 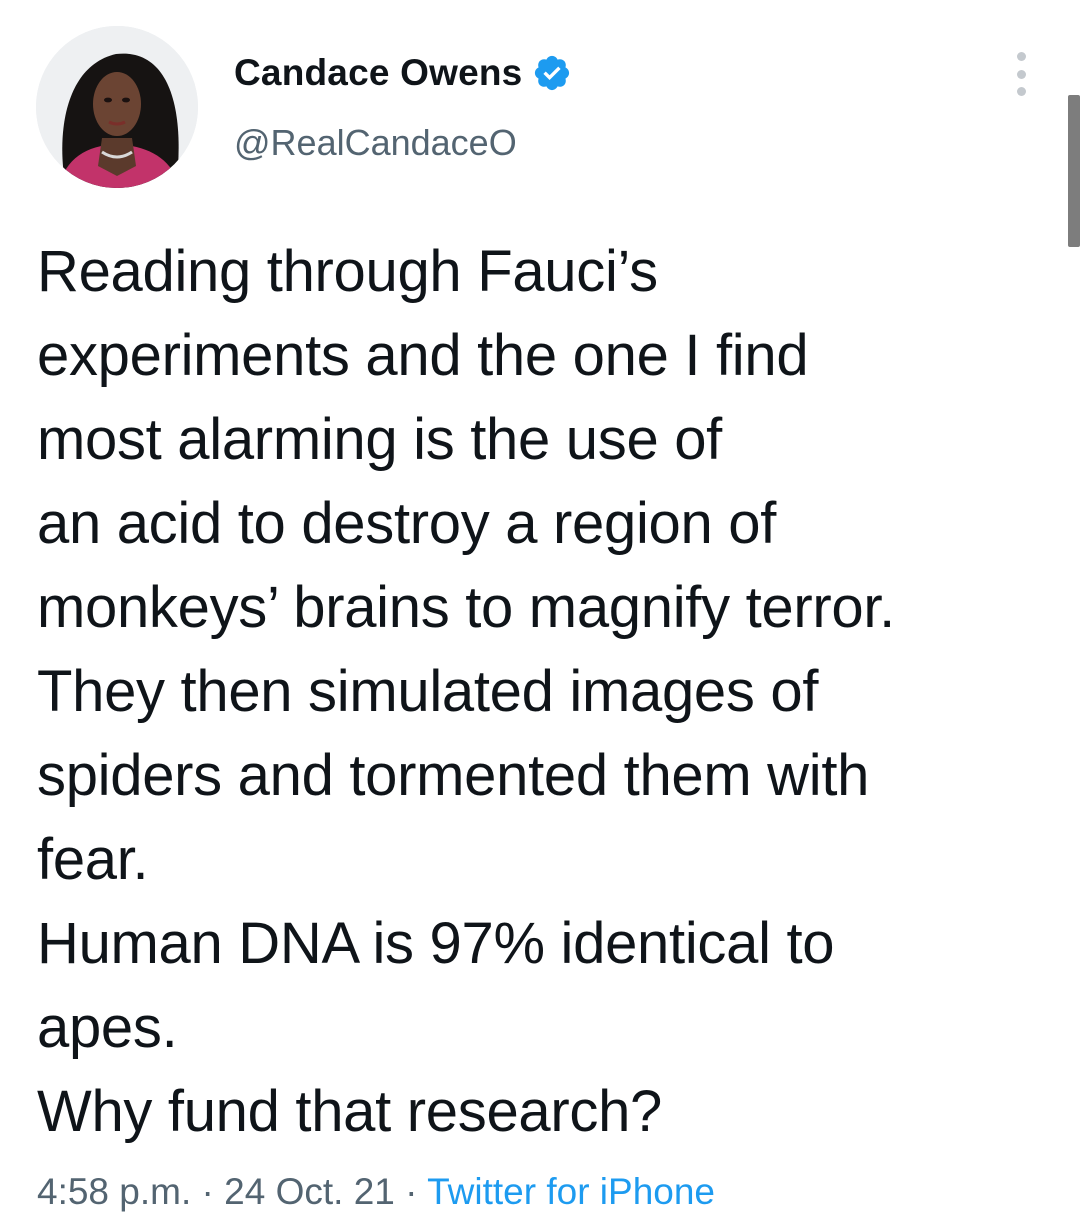 What do you see at coordinates (375, 143) in the screenshot?
I see `author-handle: @RealCandaceO` at bounding box center [375, 143].